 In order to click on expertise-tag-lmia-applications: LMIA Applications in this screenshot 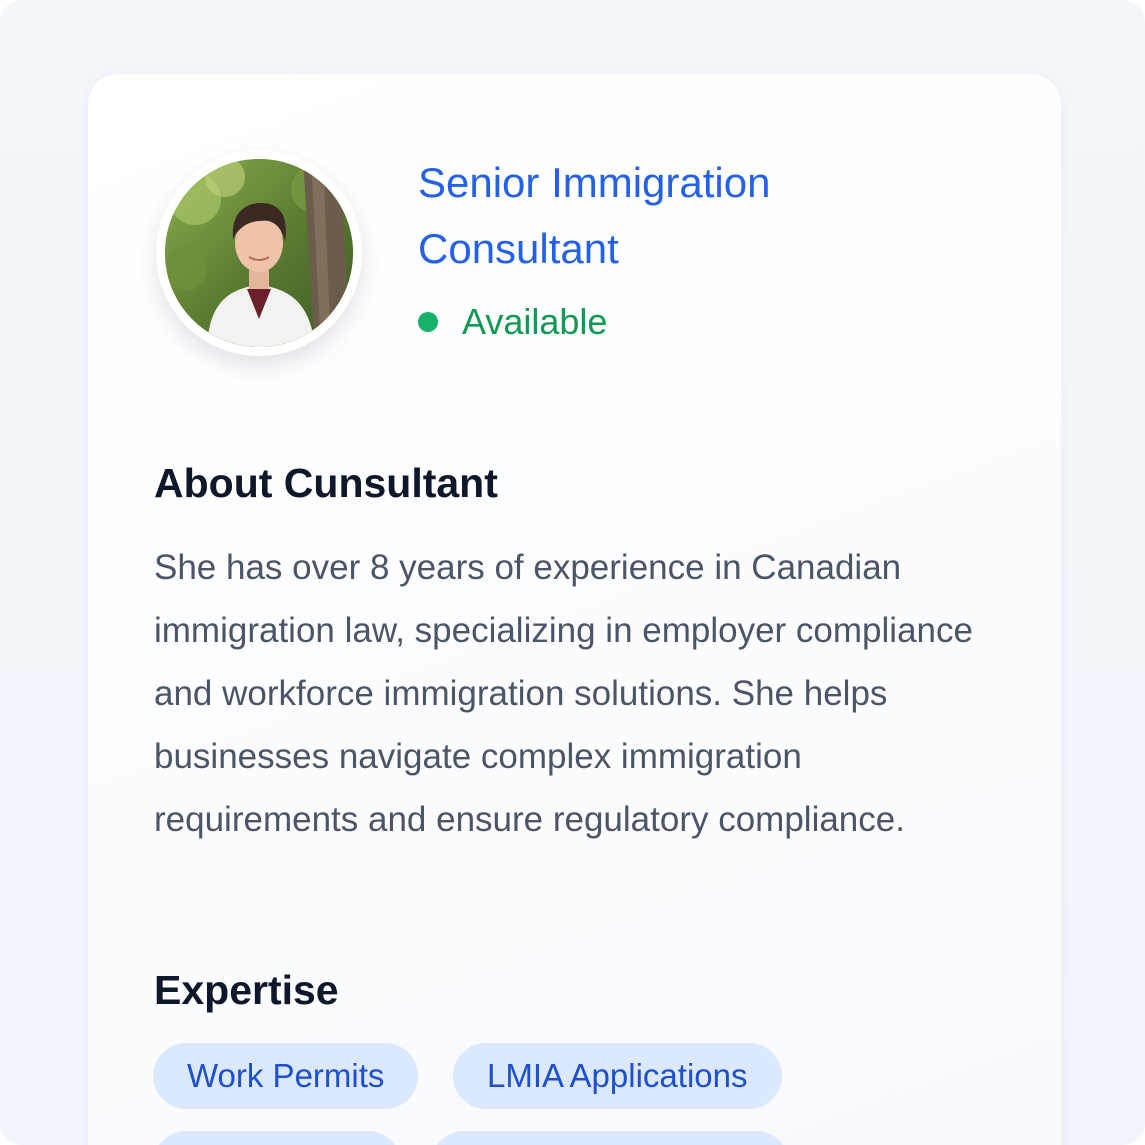, I will do `click(617, 1076)`.